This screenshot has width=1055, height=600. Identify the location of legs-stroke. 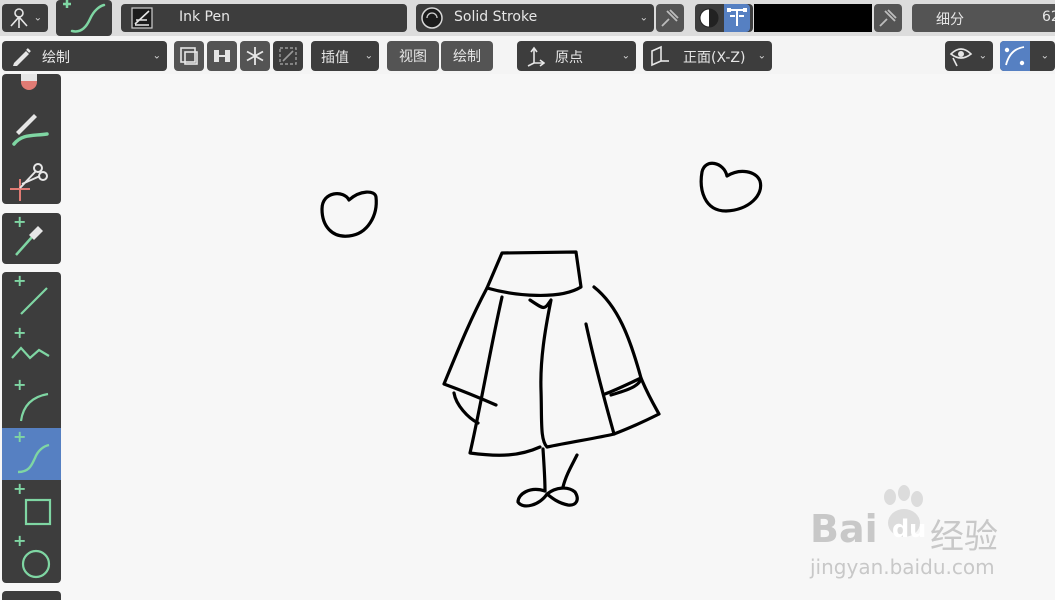
(560, 470).